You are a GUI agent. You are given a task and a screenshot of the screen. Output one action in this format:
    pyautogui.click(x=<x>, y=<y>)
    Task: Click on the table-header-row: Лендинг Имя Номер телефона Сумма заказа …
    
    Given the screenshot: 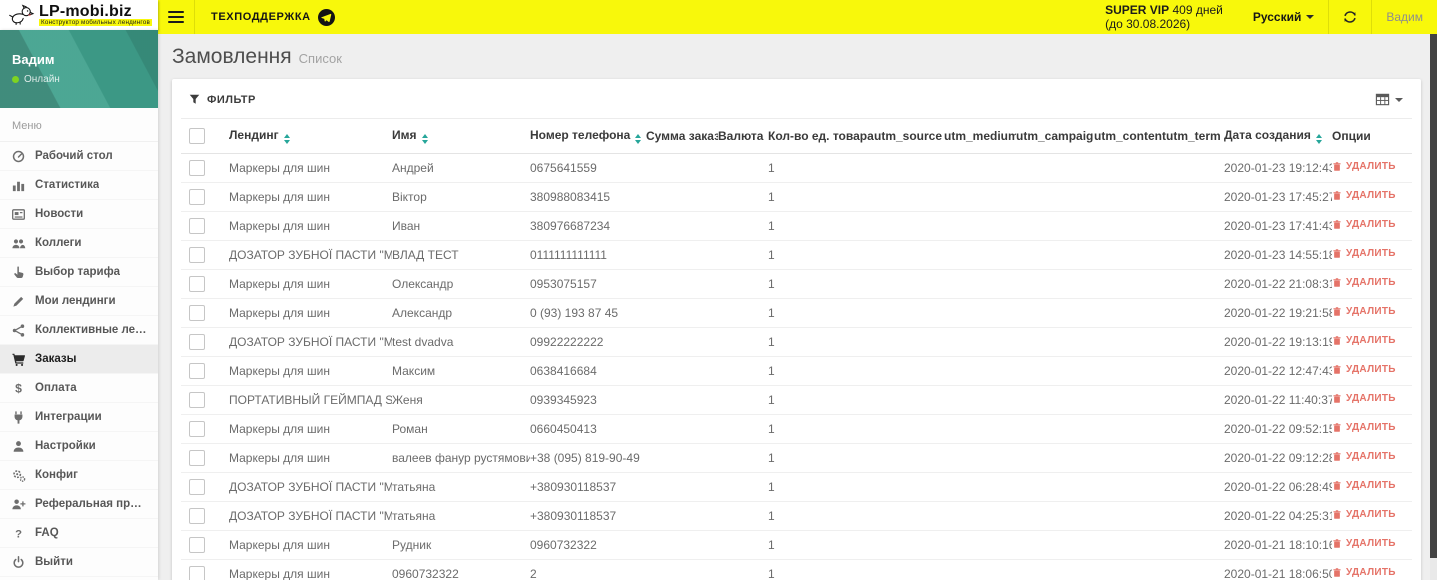 What is the action you would take?
    pyautogui.click(x=796, y=136)
    